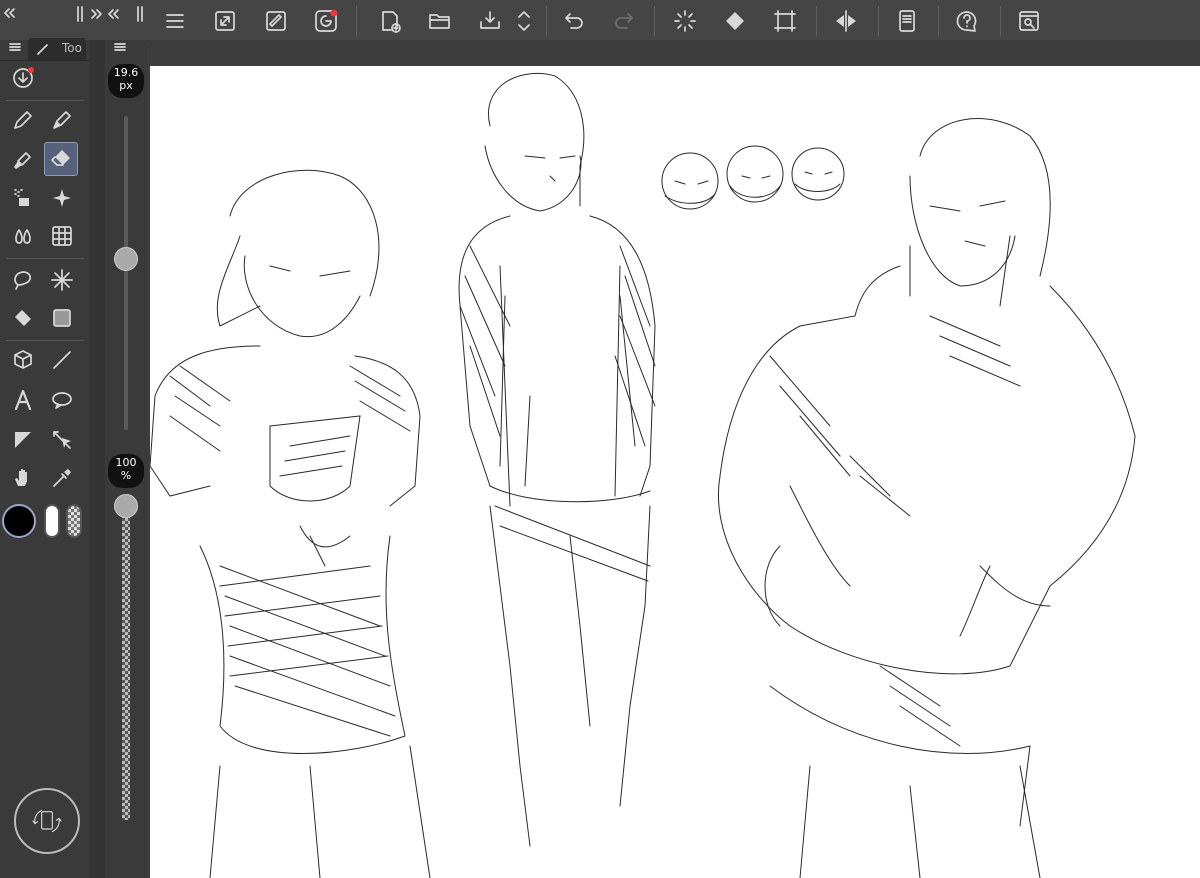 The width and height of the screenshot is (1200, 878). I want to click on brush-size-panel: 19.6 px 100 %, so click(126, 459).